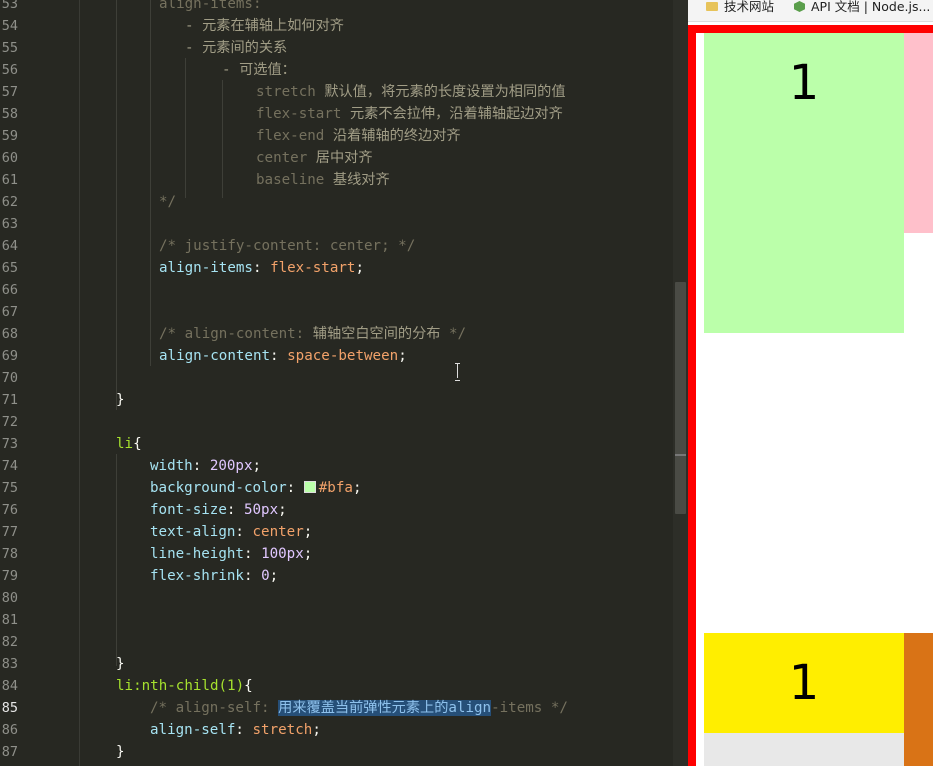 The height and width of the screenshot is (766, 933). What do you see at coordinates (9, 510) in the screenshot?
I see `line-number: 76` at bounding box center [9, 510].